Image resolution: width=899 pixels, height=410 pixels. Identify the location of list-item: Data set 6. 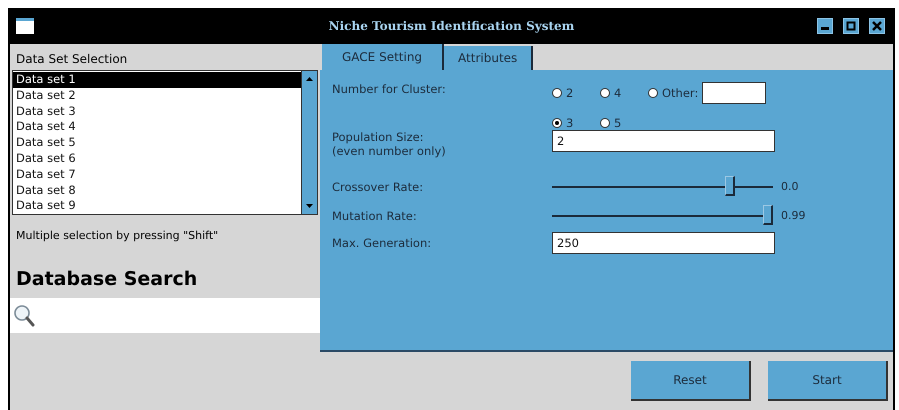
(157, 158).